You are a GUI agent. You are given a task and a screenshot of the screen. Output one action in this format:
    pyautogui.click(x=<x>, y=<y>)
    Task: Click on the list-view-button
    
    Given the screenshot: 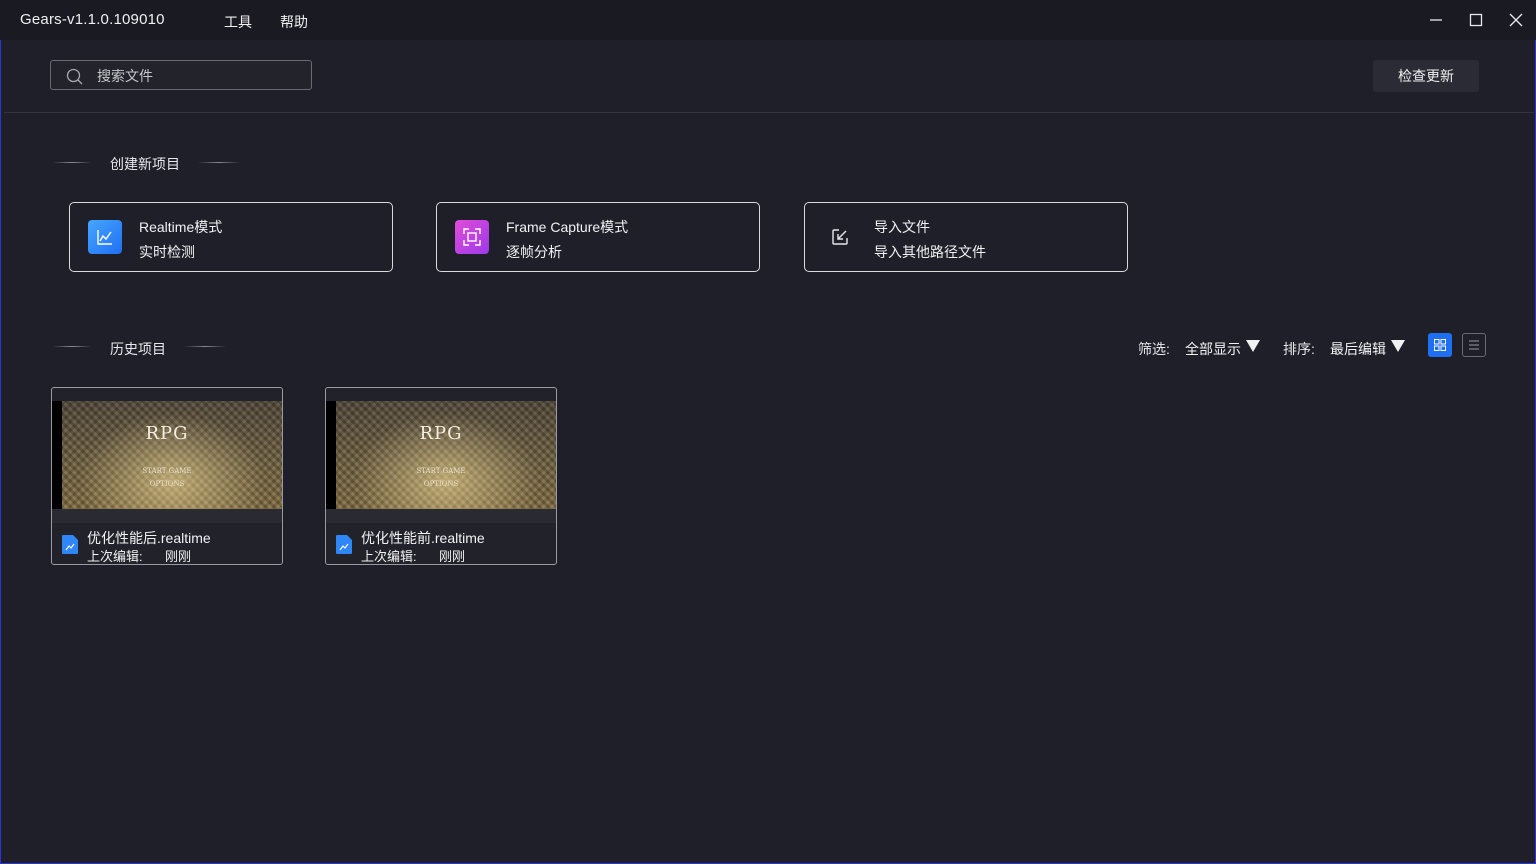 What is the action you would take?
    pyautogui.click(x=1474, y=345)
    